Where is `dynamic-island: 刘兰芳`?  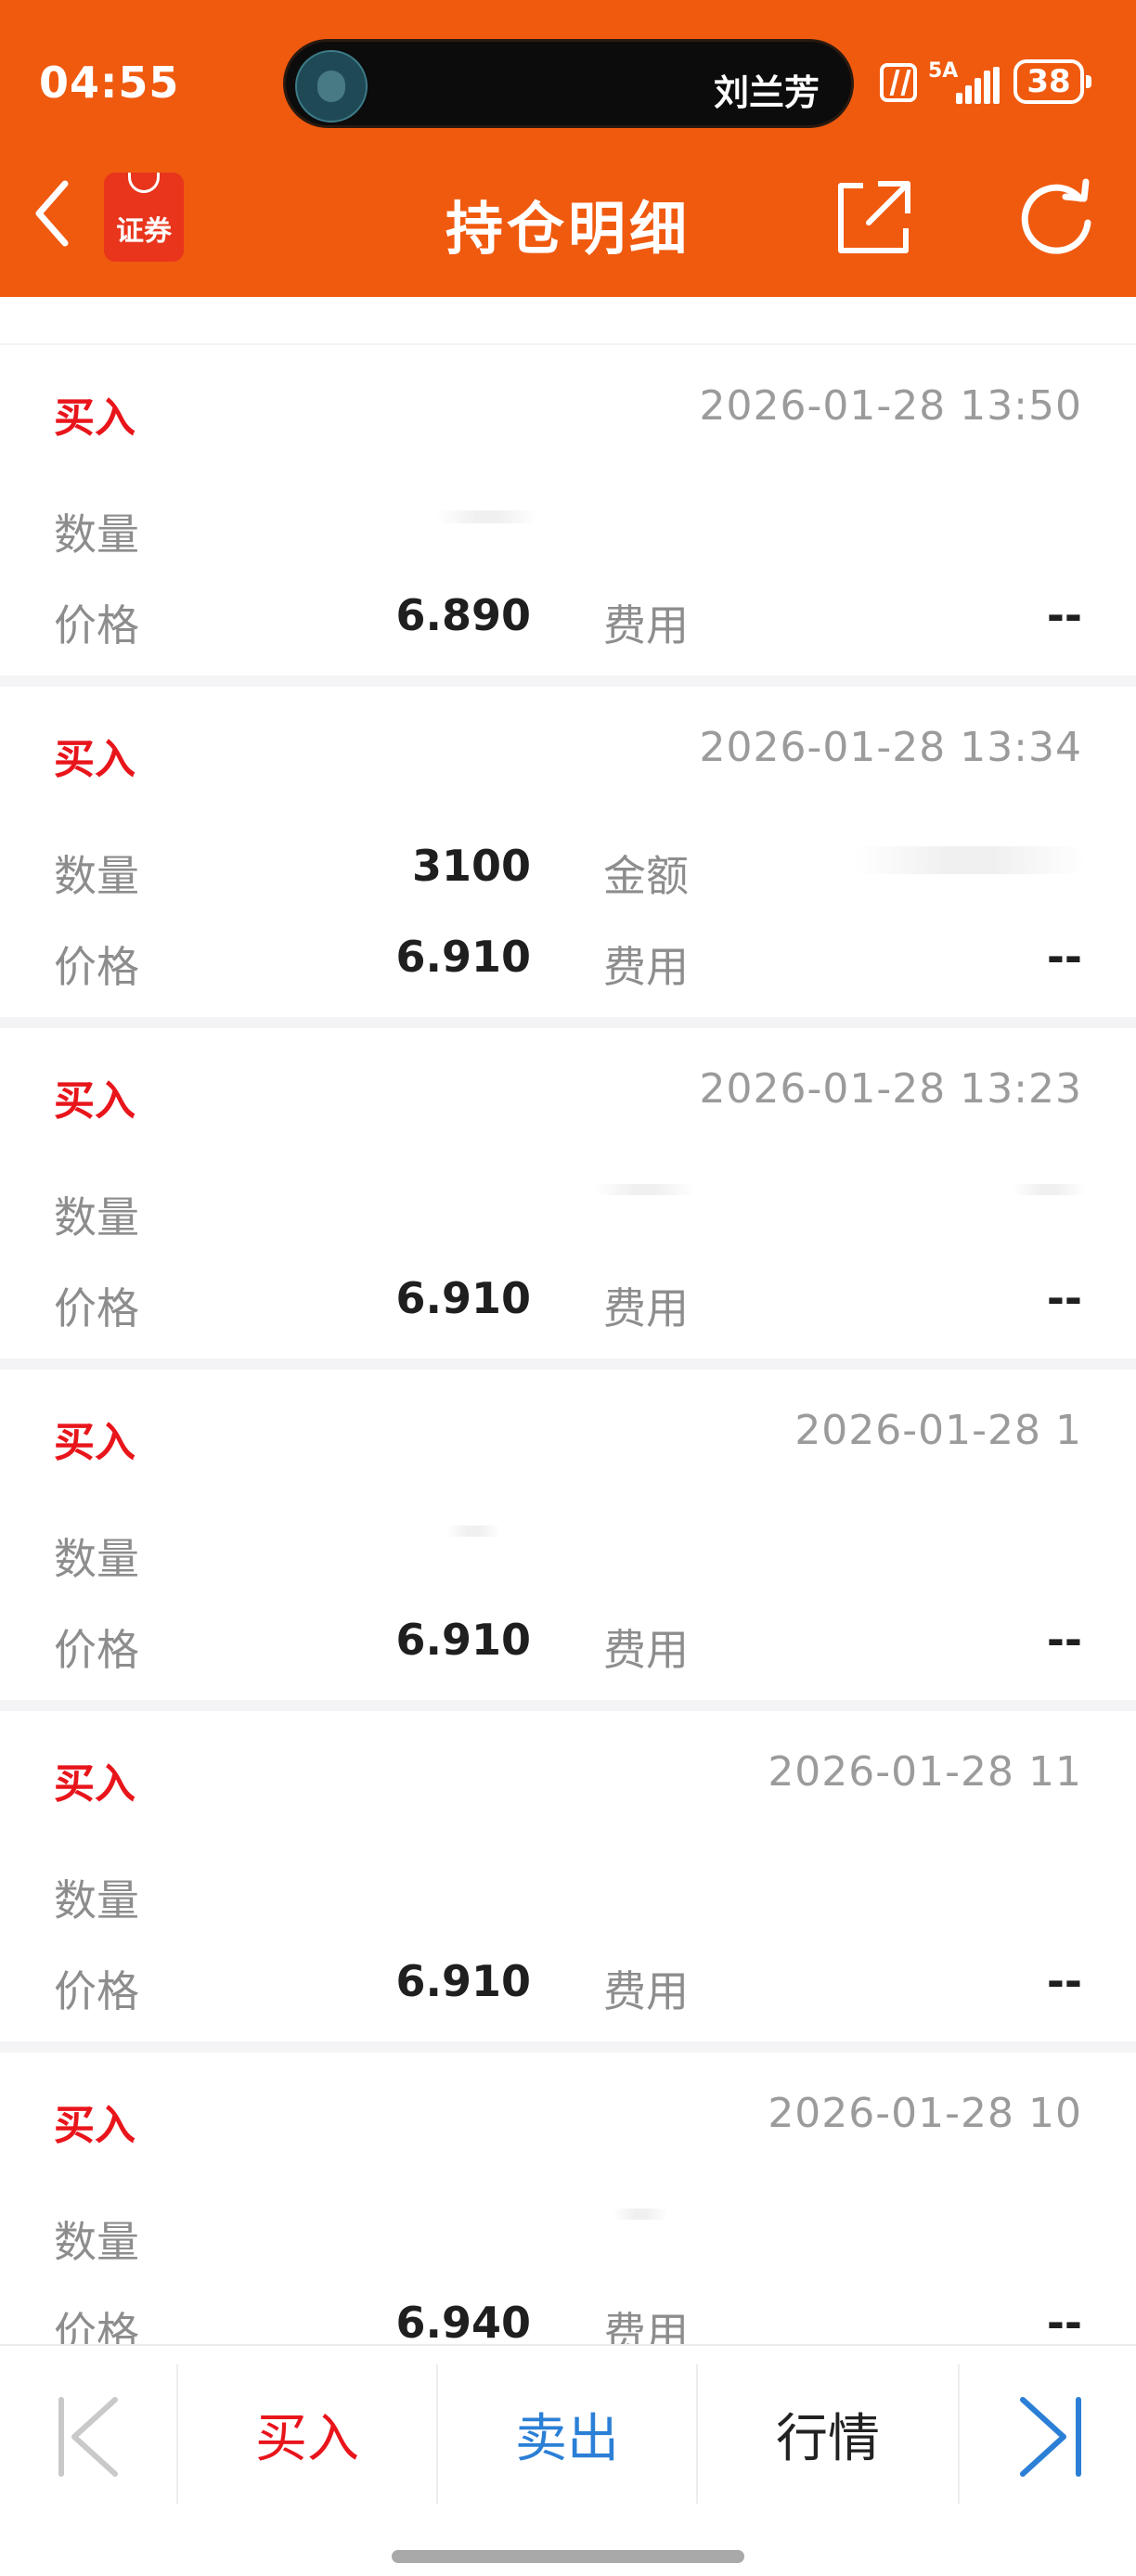 dynamic-island: 刘兰芳 is located at coordinates (568, 84).